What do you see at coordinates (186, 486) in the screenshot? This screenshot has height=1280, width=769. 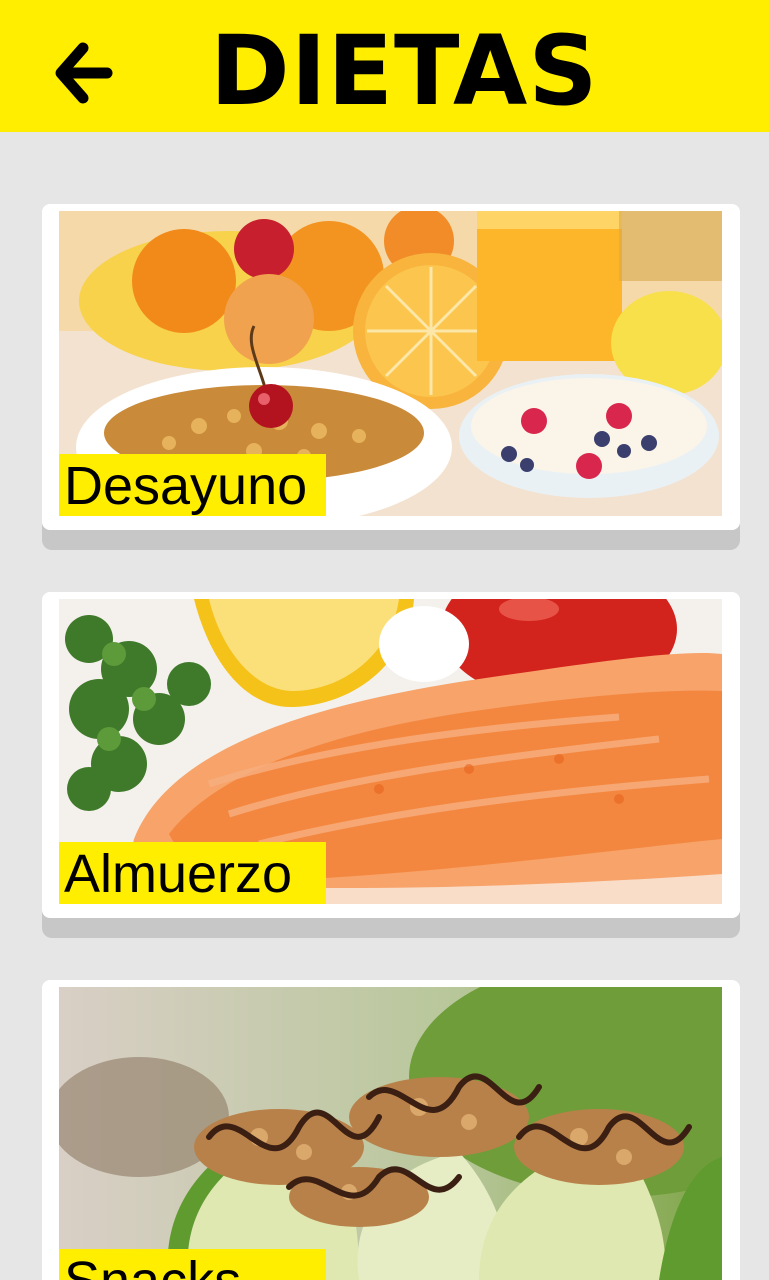 I see `category-label: Desayuno` at bounding box center [186, 486].